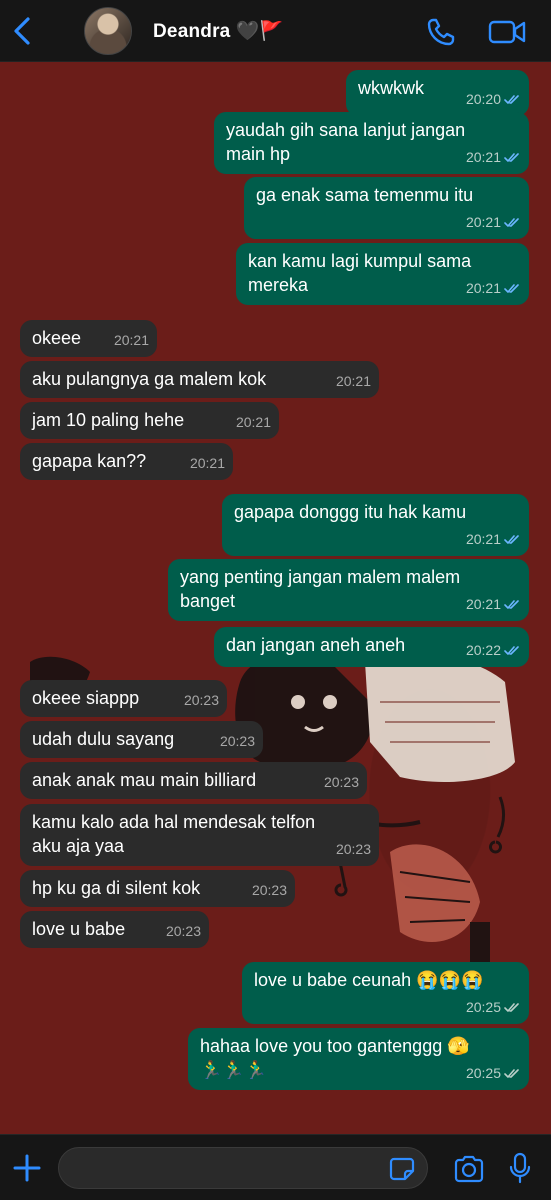  Describe the element at coordinates (243, 1168) in the screenshot. I see `message-input` at that location.